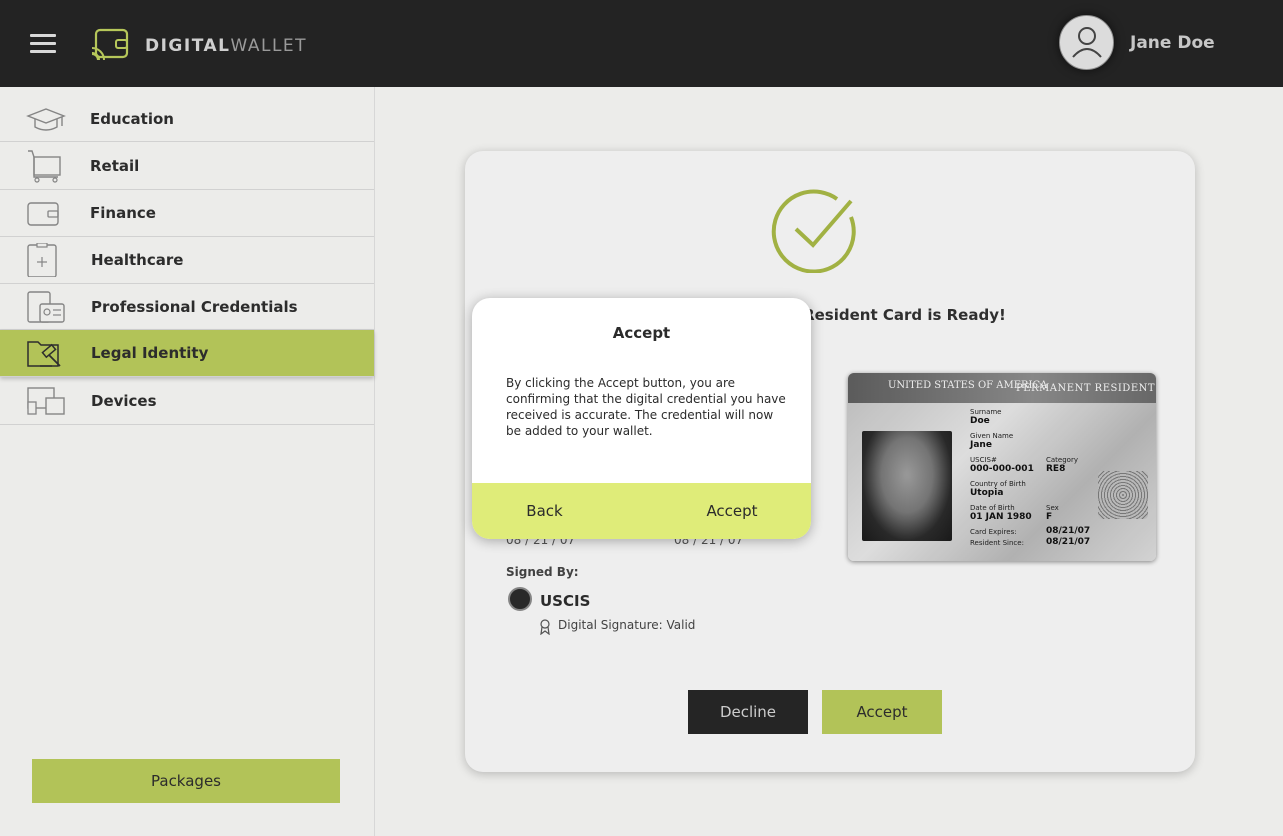  What do you see at coordinates (42, 260) in the screenshot?
I see `clipboard-plus-icon` at bounding box center [42, 260].